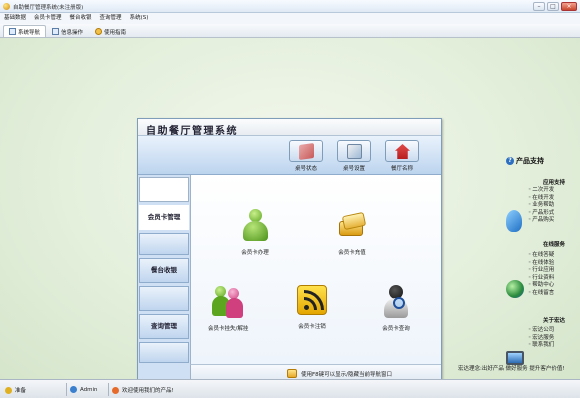  I want to click on section-heading: 在线服务, so click(554, 245).